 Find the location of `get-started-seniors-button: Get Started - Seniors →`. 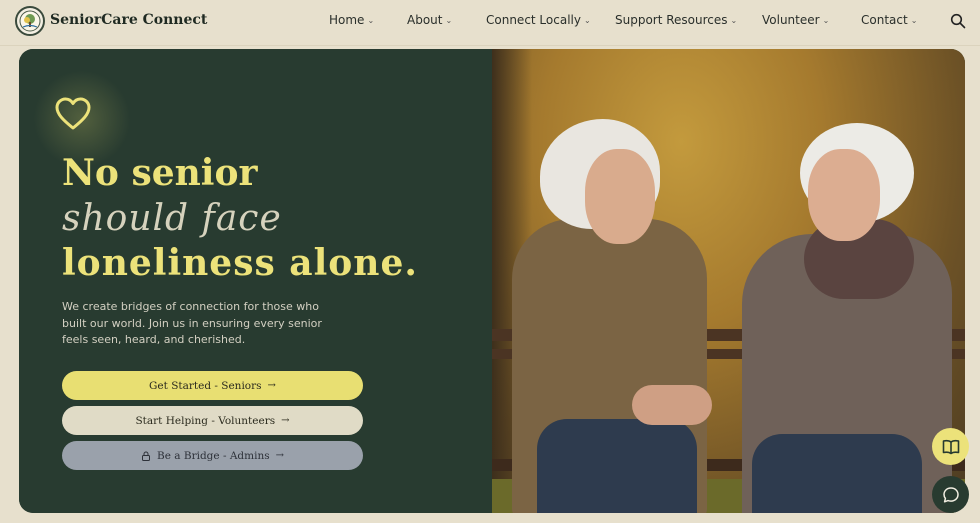

get-started-seniors-button: Get Started - Seniors → is located at coordinates (212, 385).